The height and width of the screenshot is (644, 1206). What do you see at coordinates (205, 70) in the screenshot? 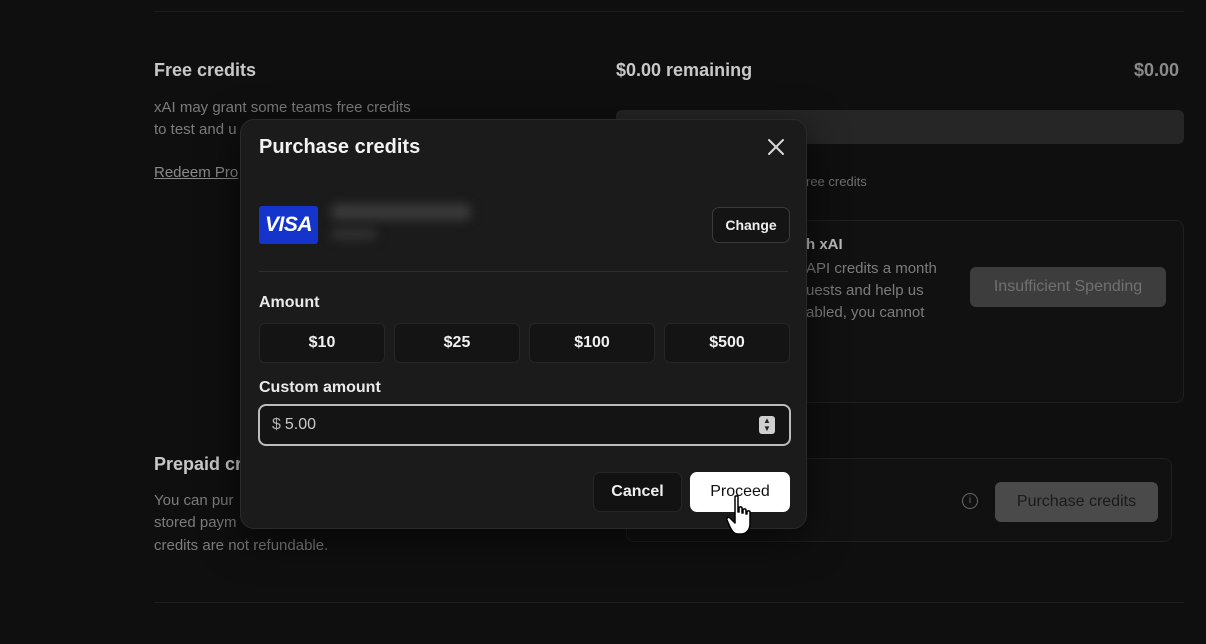
I see `free-credits-title: Free credits` at bounding box center [205, 70].